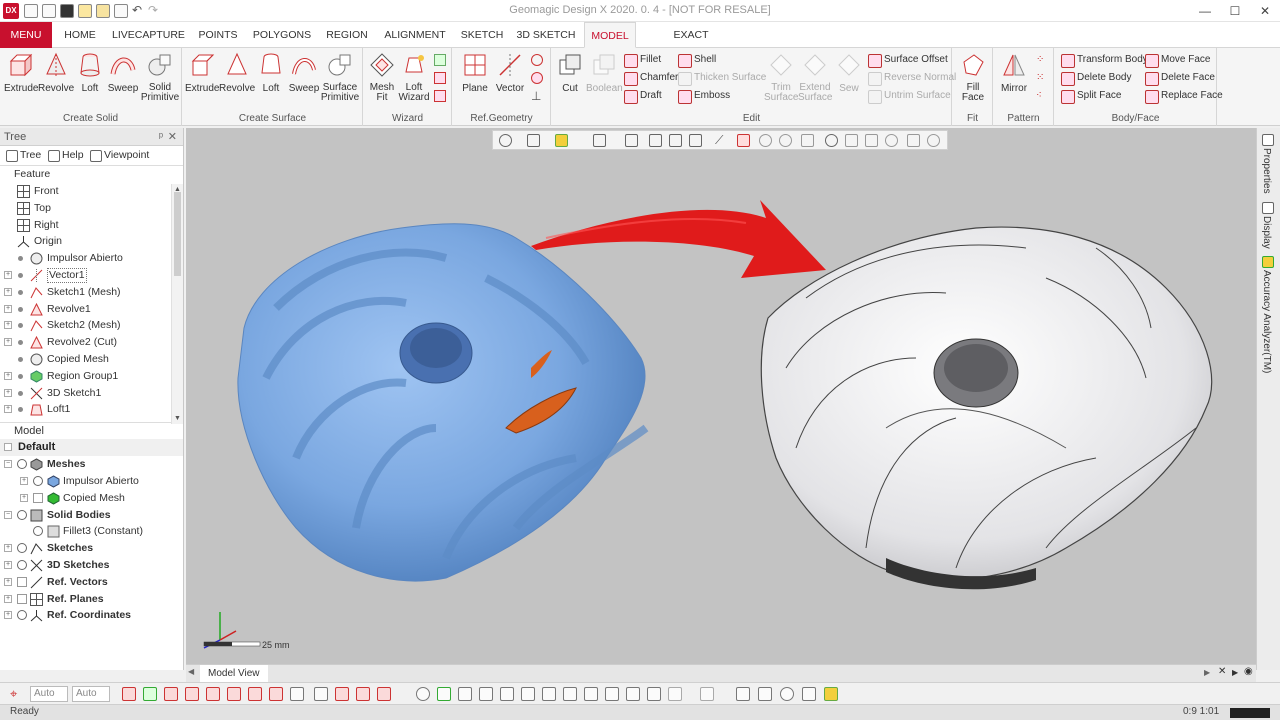 The width and height of the screenshot is (1280, 720). Describe the element at coordinates (31, 11) in the screenshot. I see `new-file-icon` at that location.